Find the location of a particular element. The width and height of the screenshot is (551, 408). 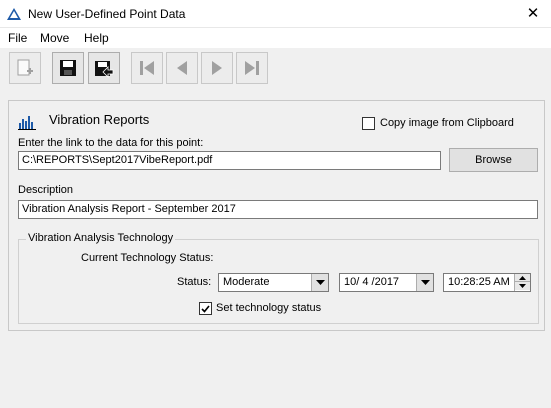

title-bar: New User-Defined Point Data ✕ is located at coordinates (275, 14).